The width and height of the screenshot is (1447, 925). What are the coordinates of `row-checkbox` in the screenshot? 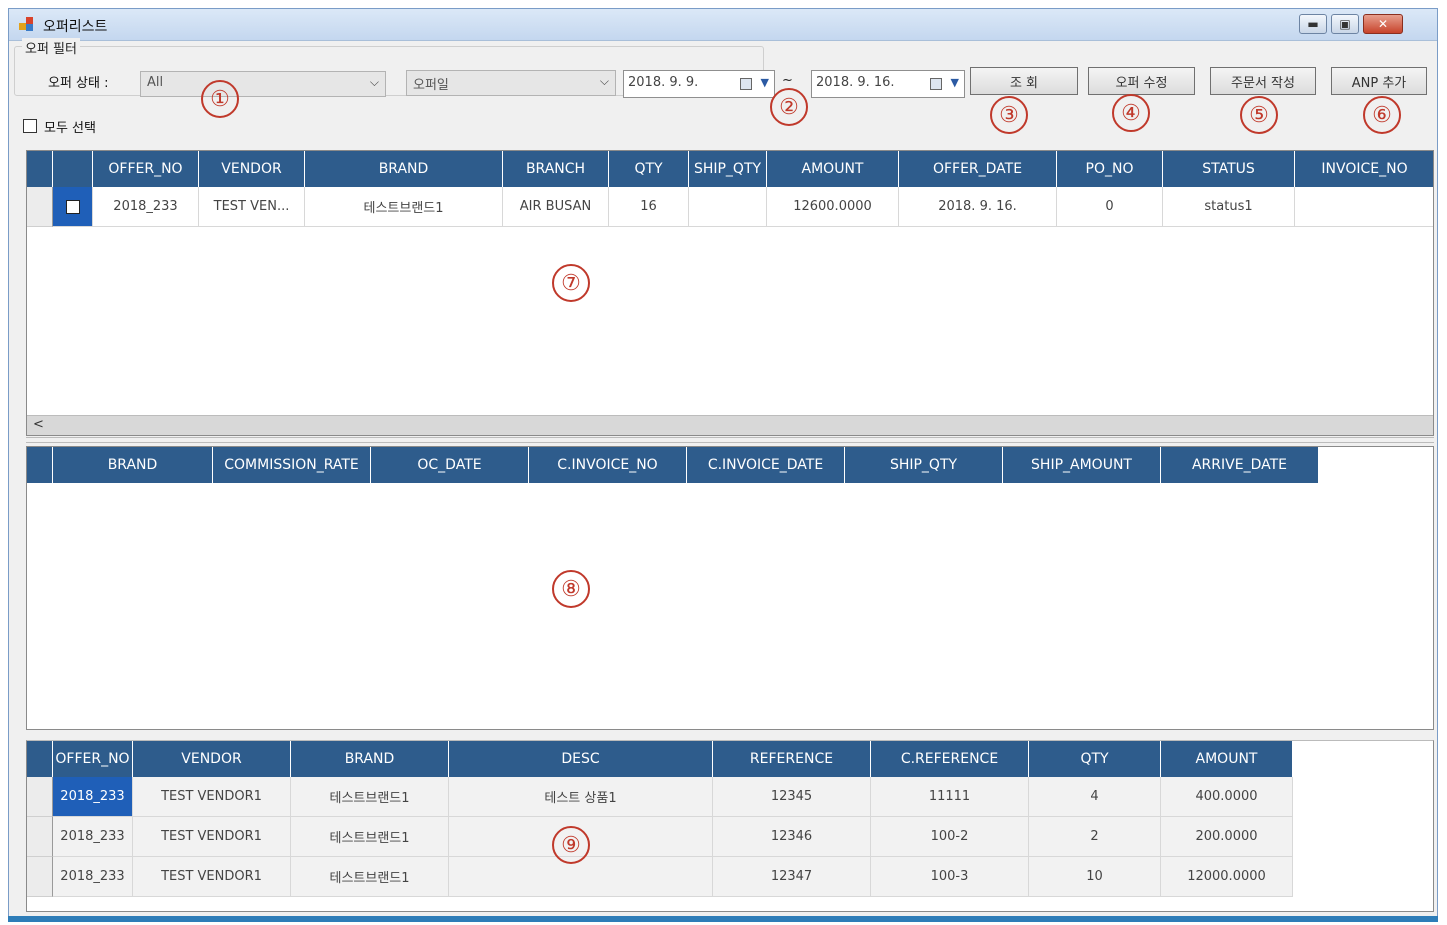 It's located at (72, 206).